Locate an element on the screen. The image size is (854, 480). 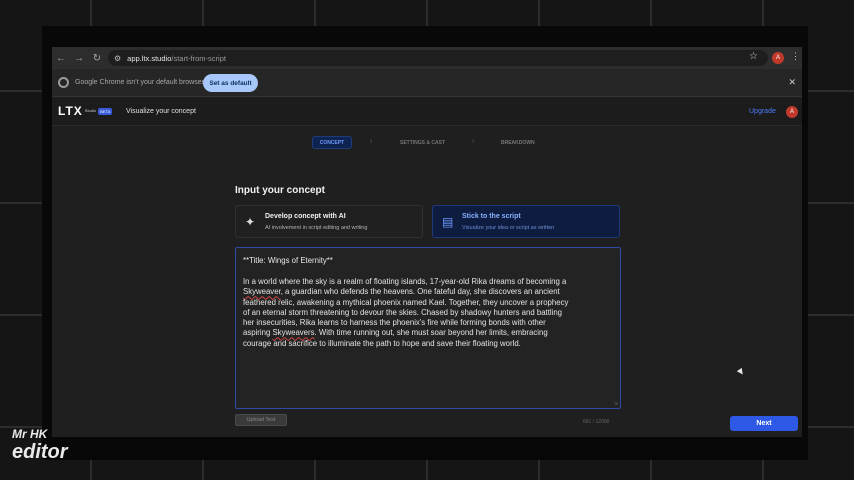
watermark-line2: editor is located at coordinates (40, 452).